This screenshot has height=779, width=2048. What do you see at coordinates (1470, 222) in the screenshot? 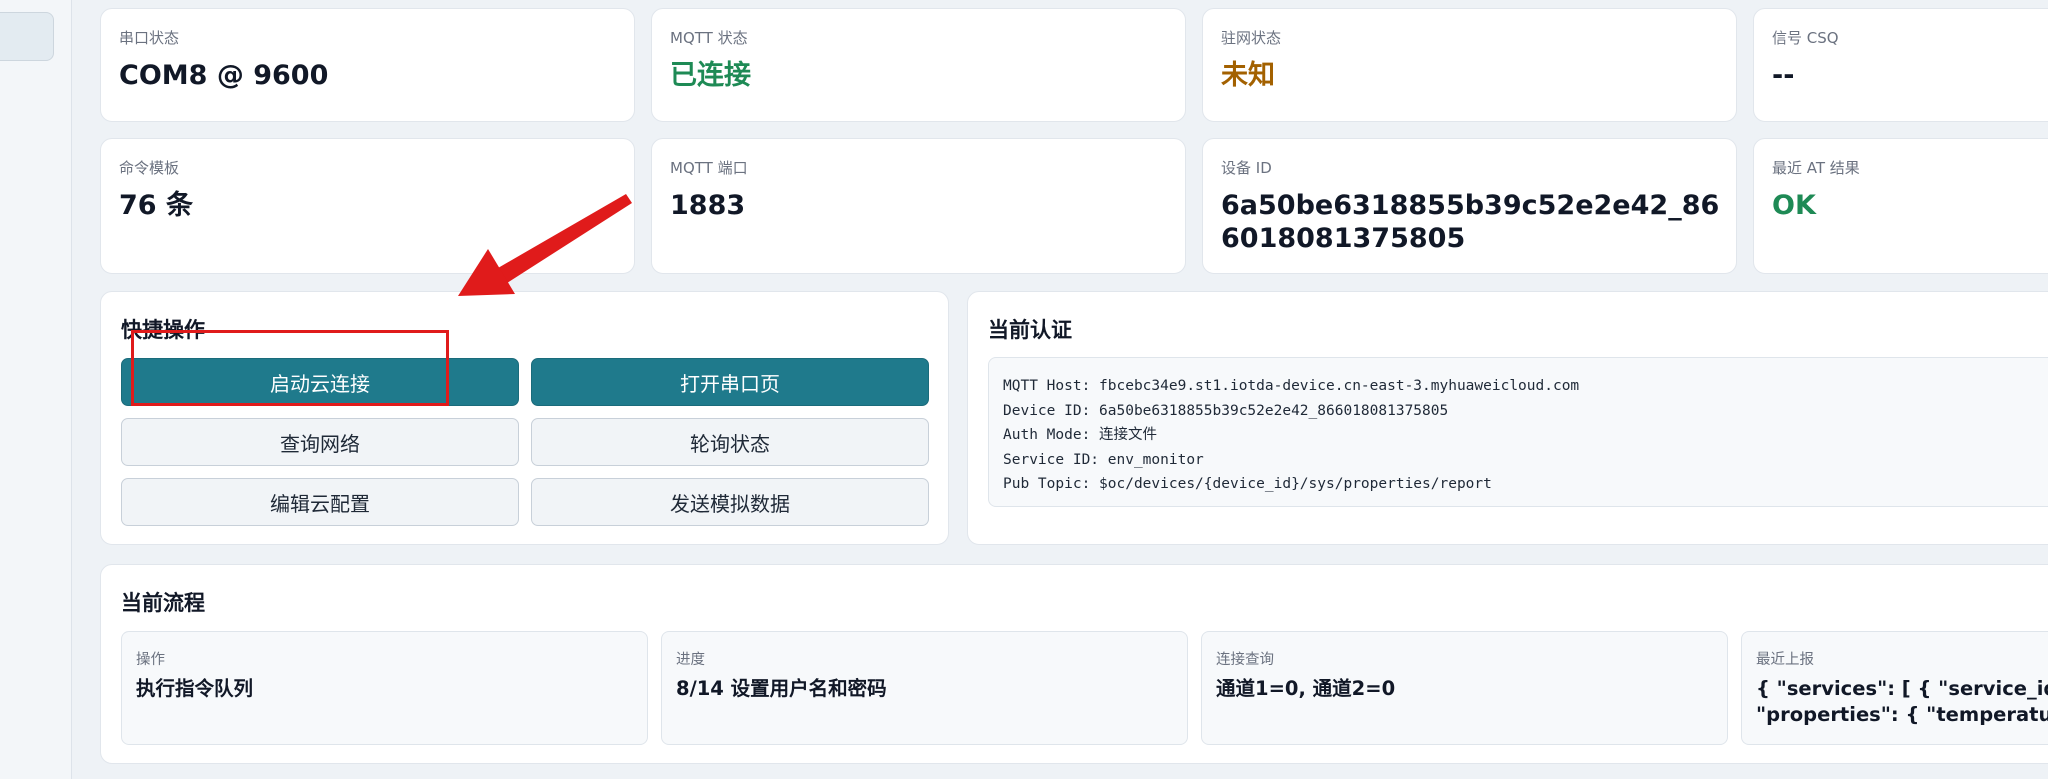
I see `stat-value: 6a50be6318855b39c52e2e42_866018081375805` at bounding box center [1470, 222].